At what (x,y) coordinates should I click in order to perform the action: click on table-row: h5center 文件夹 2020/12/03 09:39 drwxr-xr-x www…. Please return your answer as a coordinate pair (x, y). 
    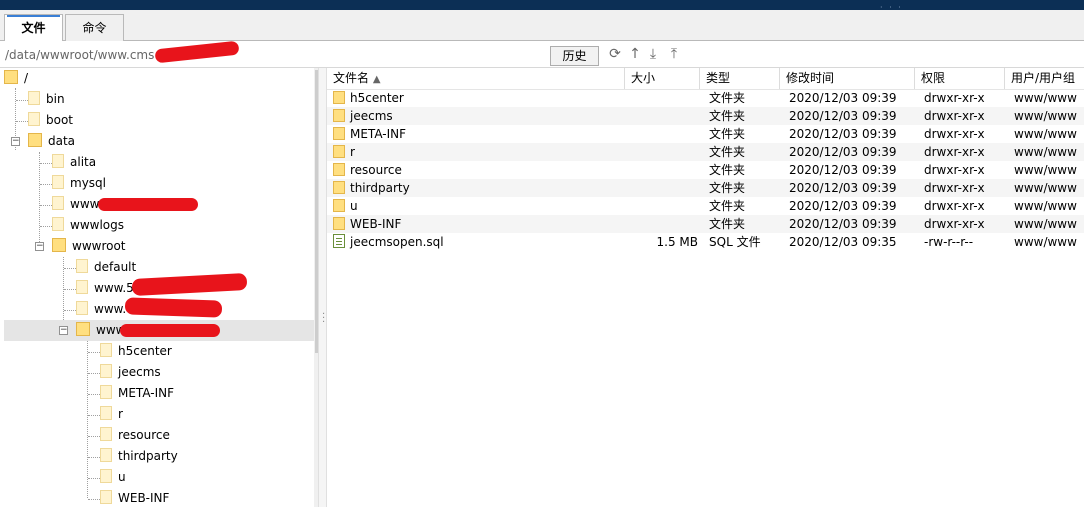
    Looking at the image, I should click on (705, 98).